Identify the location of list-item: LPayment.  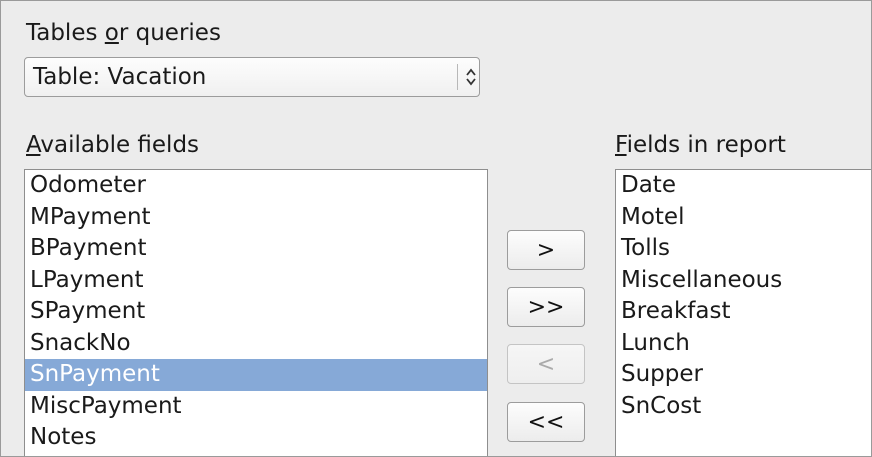
(256, 281).